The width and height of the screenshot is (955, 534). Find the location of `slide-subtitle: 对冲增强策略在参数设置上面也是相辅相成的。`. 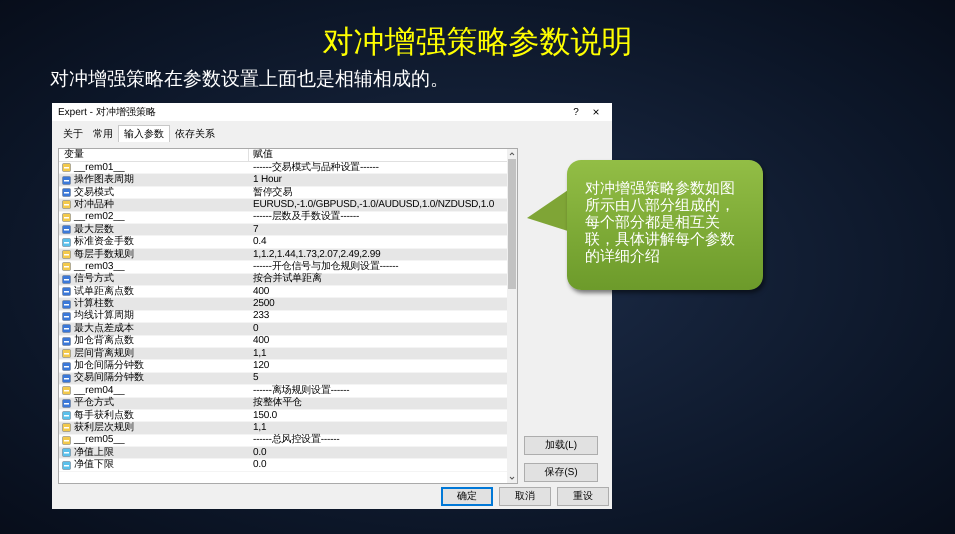

slide-subtitle: 对冲增强策略在参数设置上面也是相辅相成的。 is located at coordinates (249, 80).